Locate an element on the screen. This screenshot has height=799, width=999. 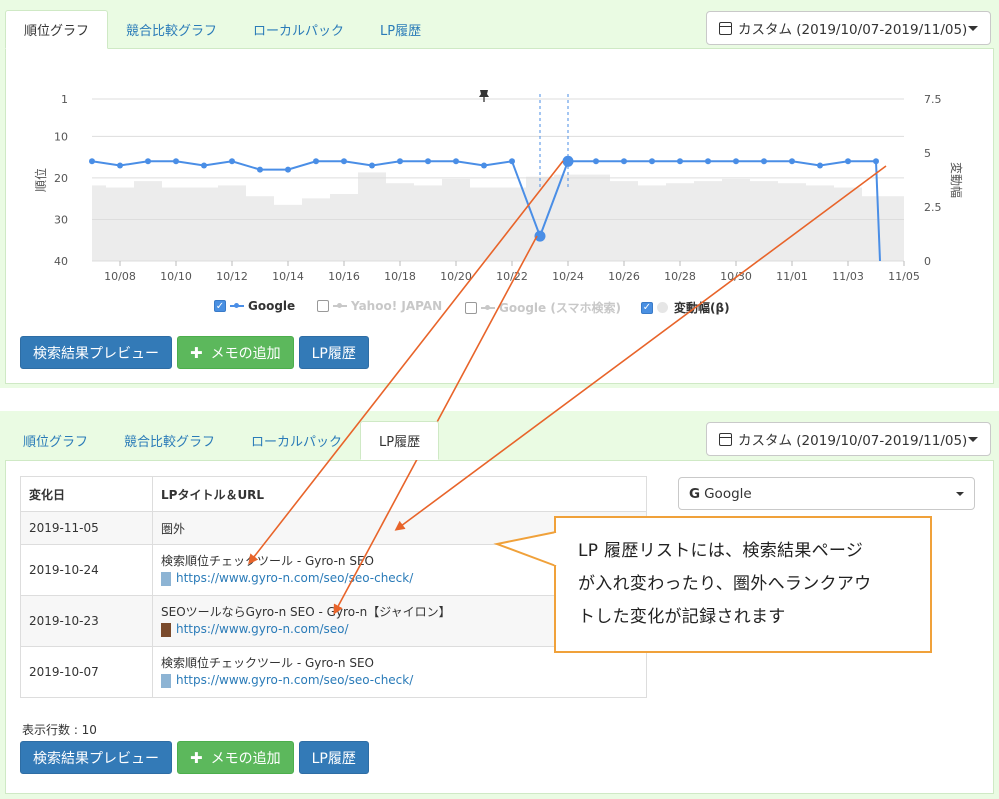
highlight-point is located at coordinates (568, 161).